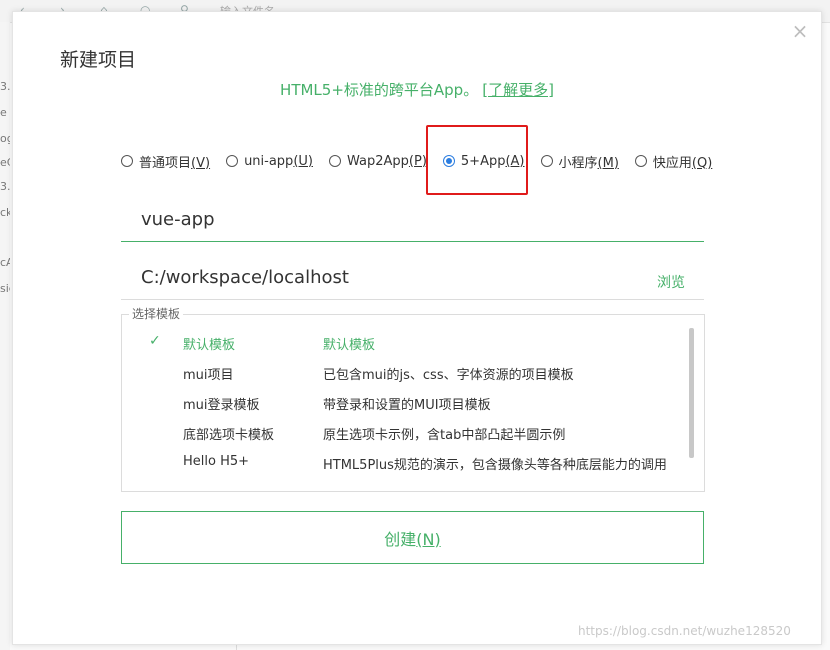 The height and width of the screenshot is (650, 830). Describe the element at coordinates (5, 186) in the screenshot. I see `side-line: 3.` at that location.